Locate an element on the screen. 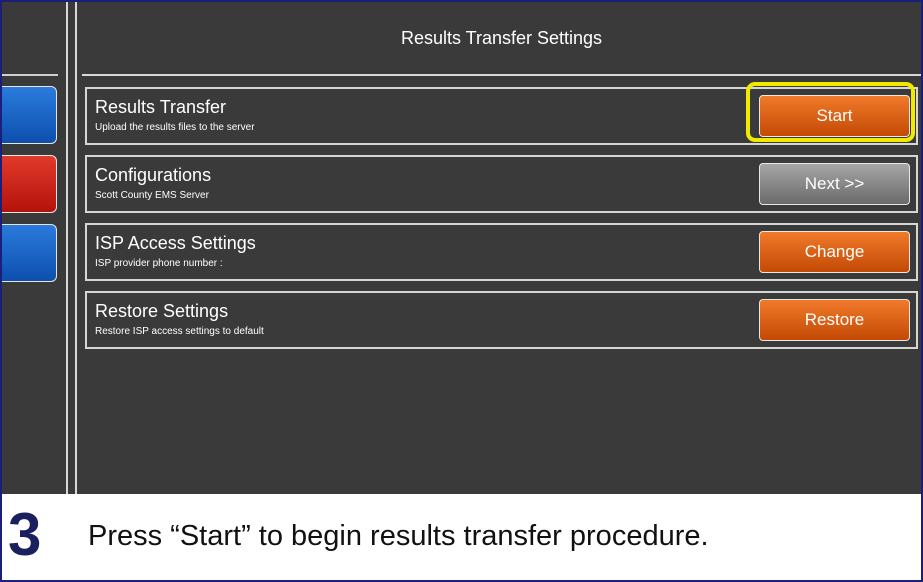  left-panel-divider is located at coordinates (30, 75).